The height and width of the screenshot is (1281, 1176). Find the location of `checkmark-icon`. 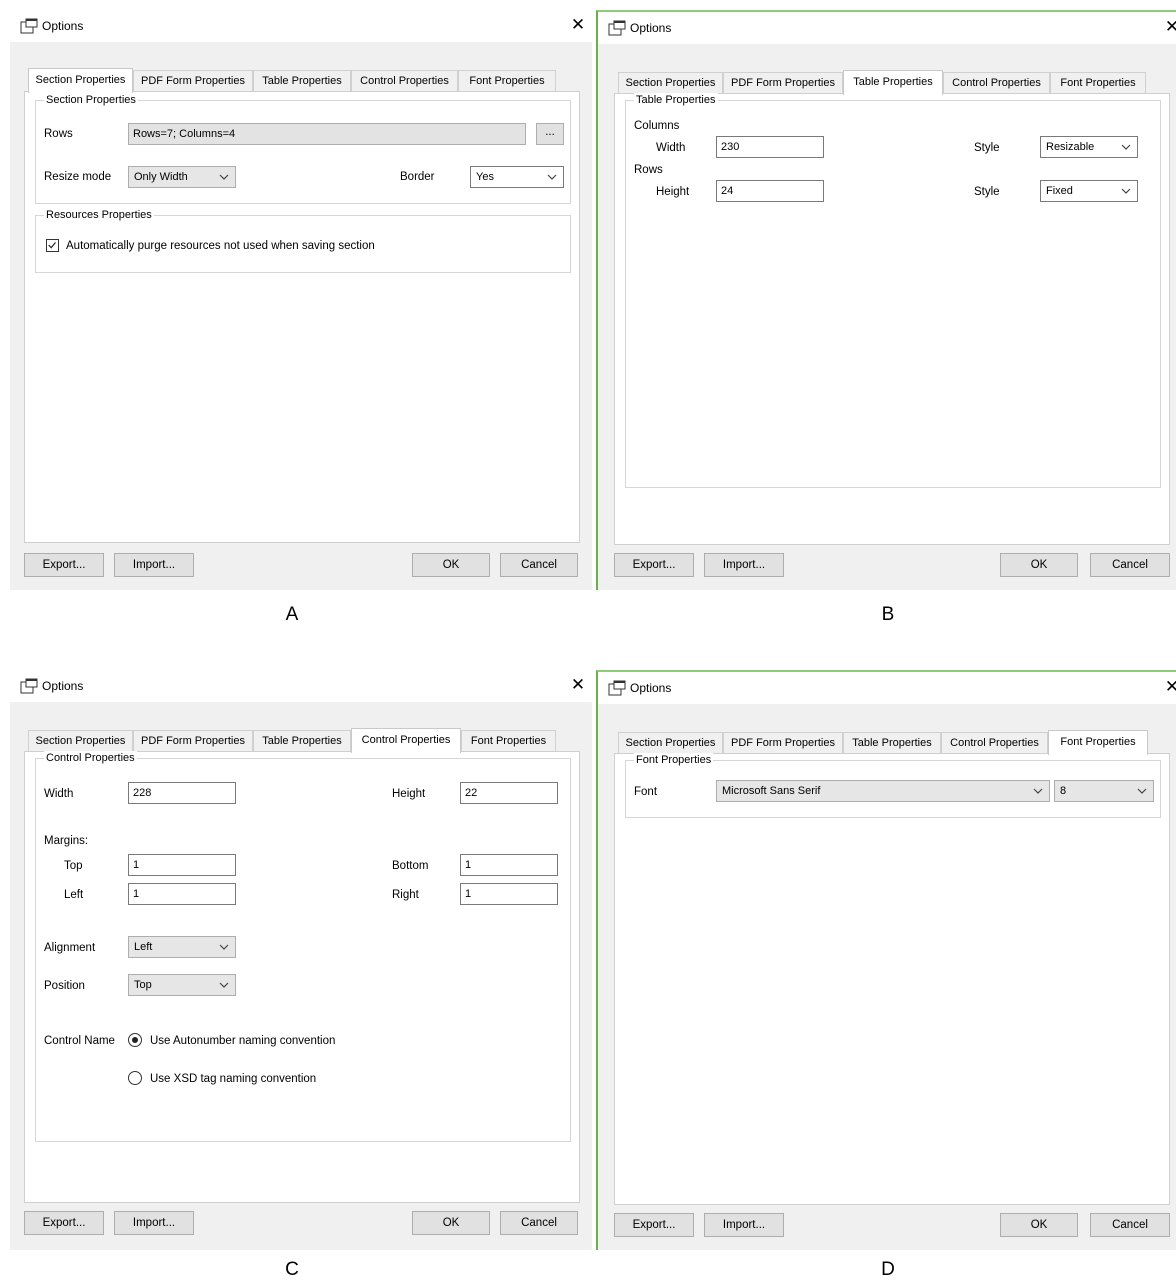

checkmark-icon is located at coordinates (52, 245).